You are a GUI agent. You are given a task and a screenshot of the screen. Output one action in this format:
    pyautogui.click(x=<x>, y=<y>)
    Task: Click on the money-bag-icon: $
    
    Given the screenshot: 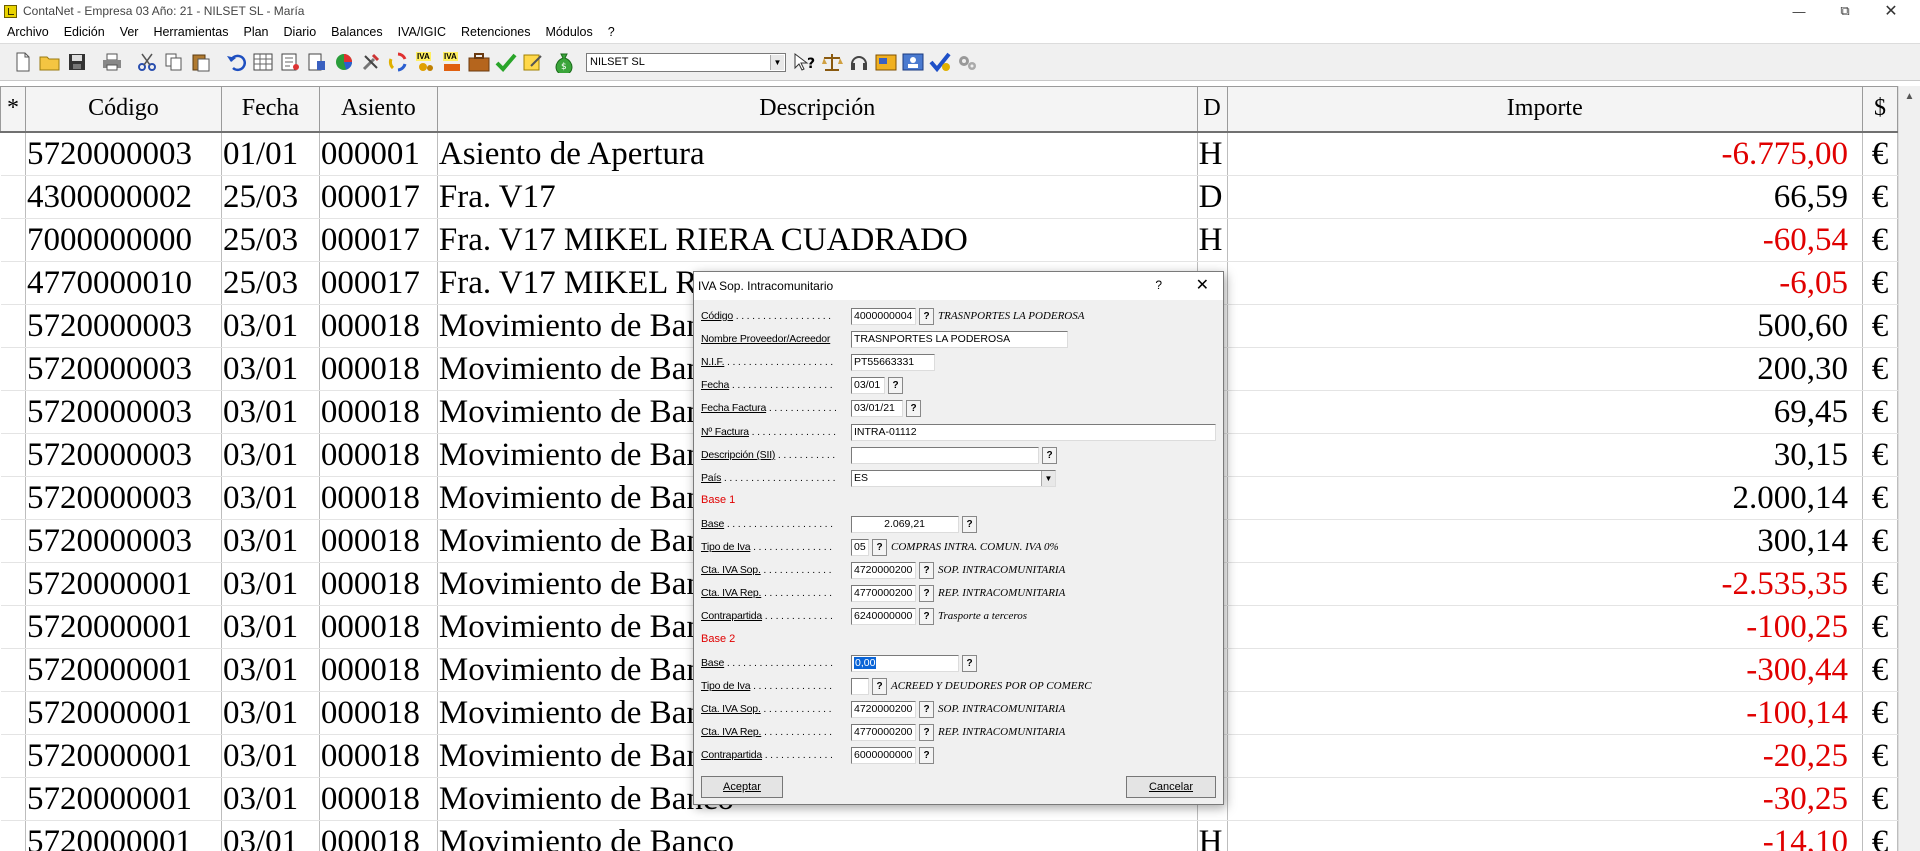 What is the action you would take?
    pyautogui.click(x=564, y=62)
    